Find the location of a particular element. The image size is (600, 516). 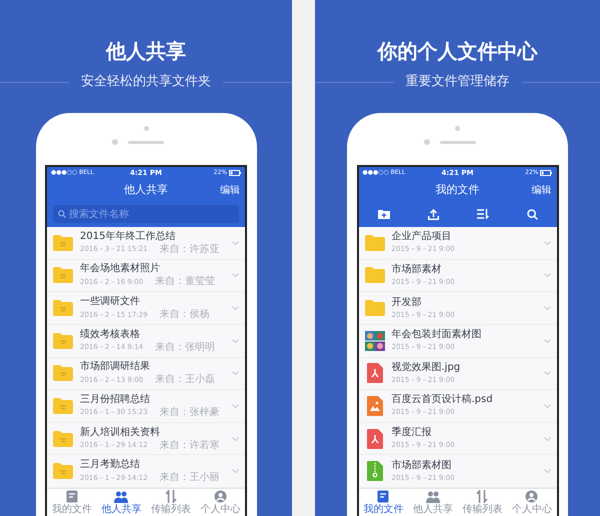

tagline: 安全轻松的共享文件夹 is located at coordinates (146, 82).